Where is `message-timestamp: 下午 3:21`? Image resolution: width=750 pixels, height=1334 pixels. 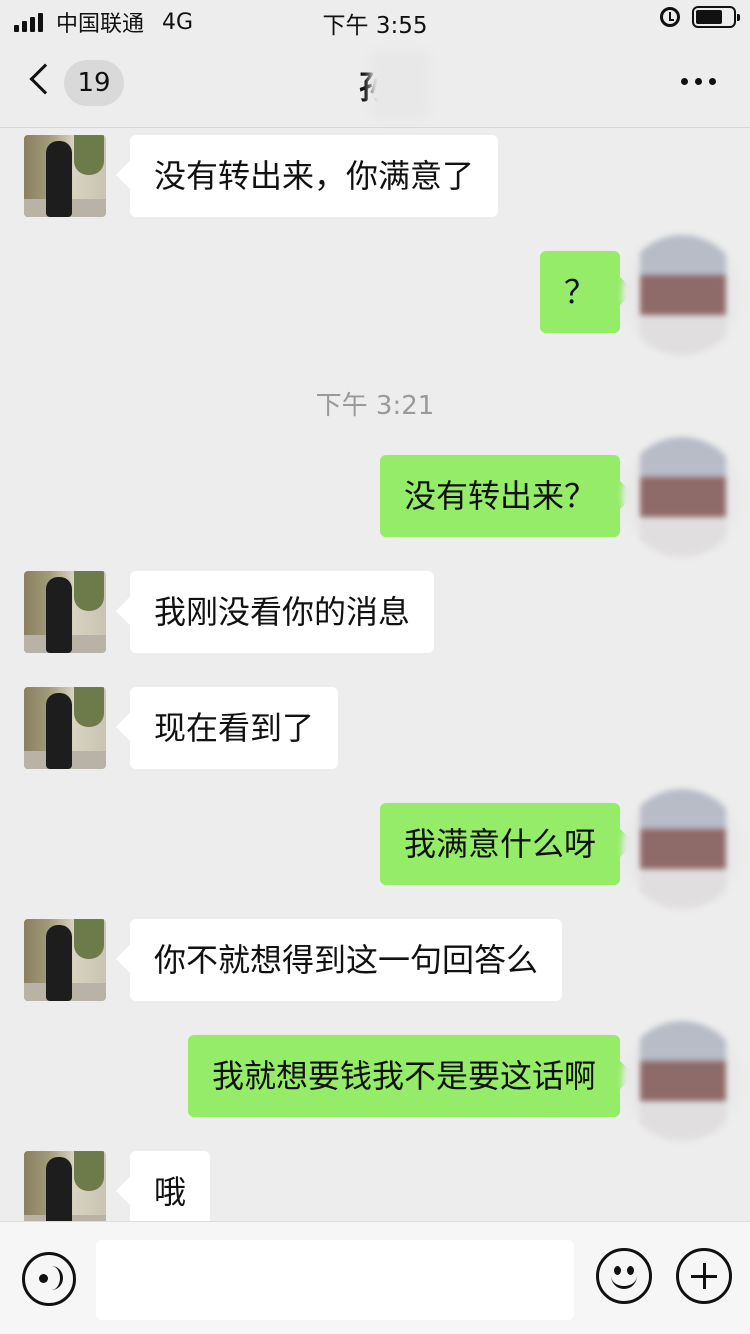
message-timestamp: 下午 3:21 is located at coordinates (375, 406).